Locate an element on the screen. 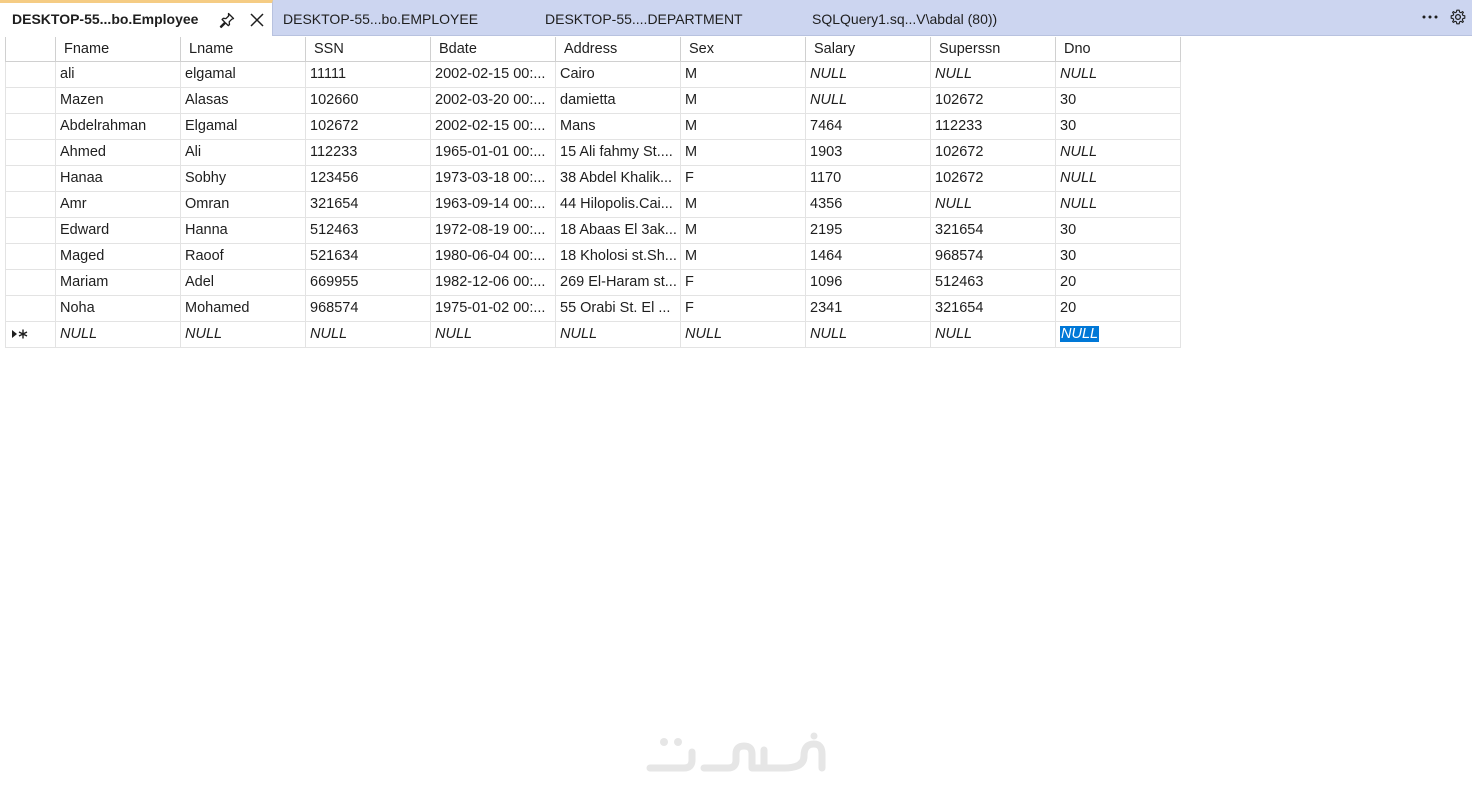  cell-ssn: 102660 is located at coordinates (368, 100).